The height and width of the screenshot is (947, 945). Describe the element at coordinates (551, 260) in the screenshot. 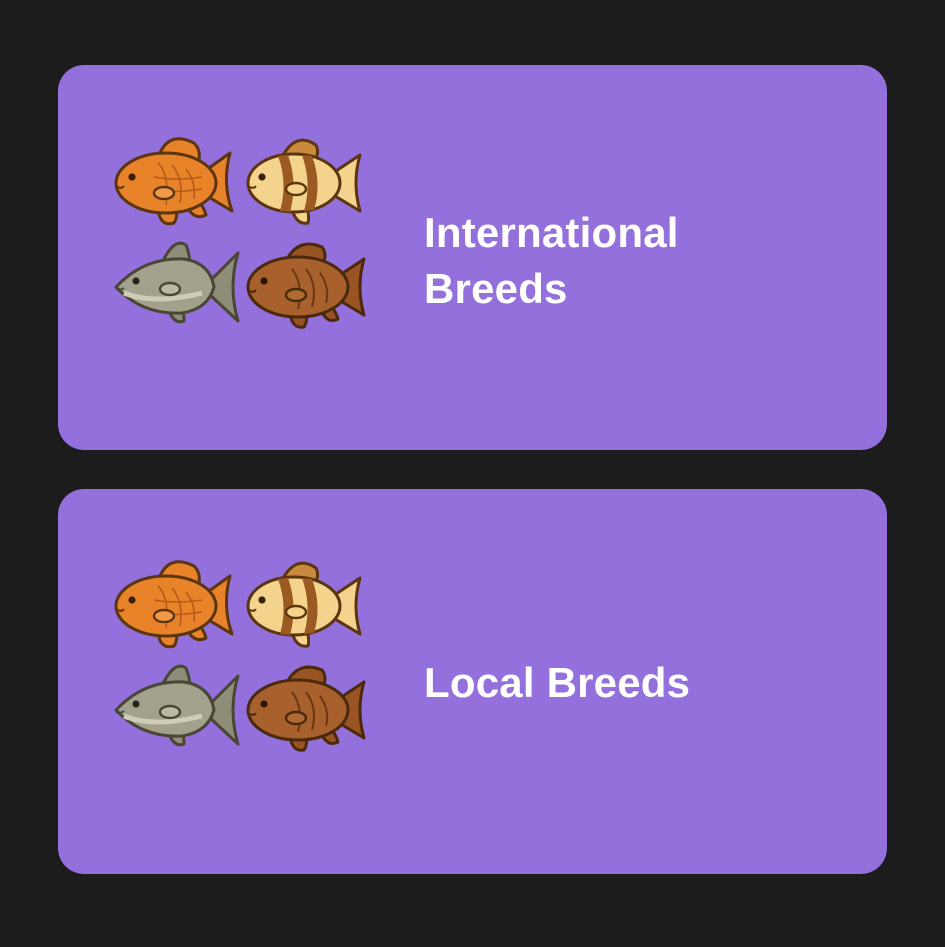

I see `card-label-international-breeds: International Breeds` at that location.